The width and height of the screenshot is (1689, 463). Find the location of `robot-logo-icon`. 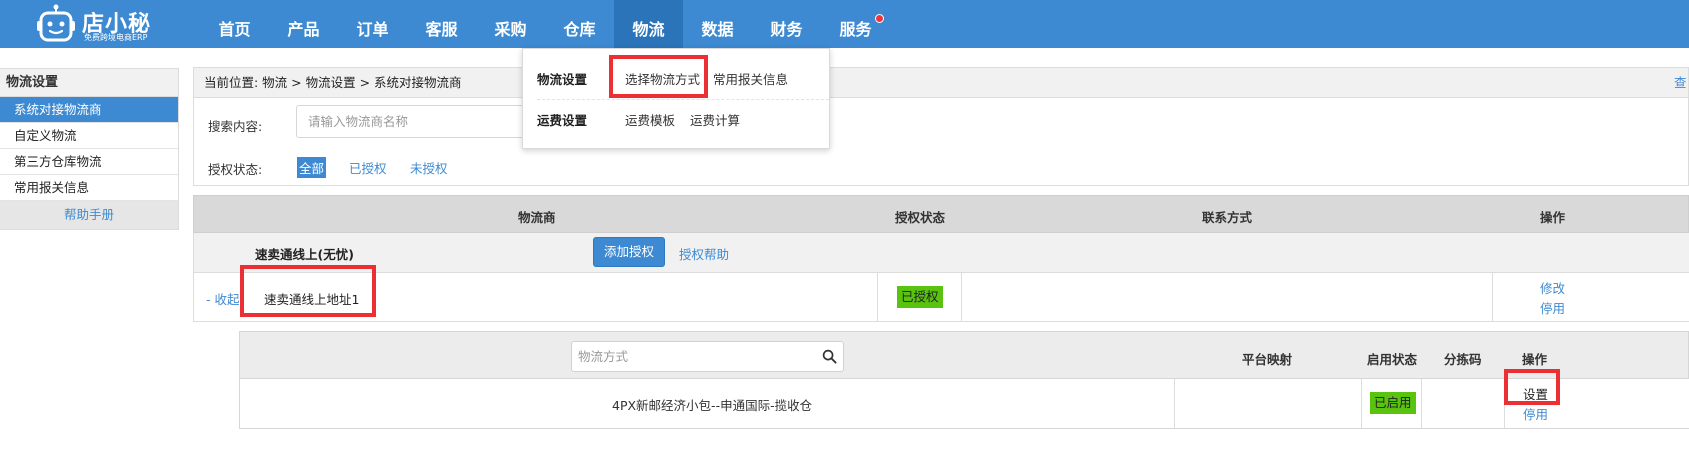

robot-logo-icon is located at coordinates (56, 23).